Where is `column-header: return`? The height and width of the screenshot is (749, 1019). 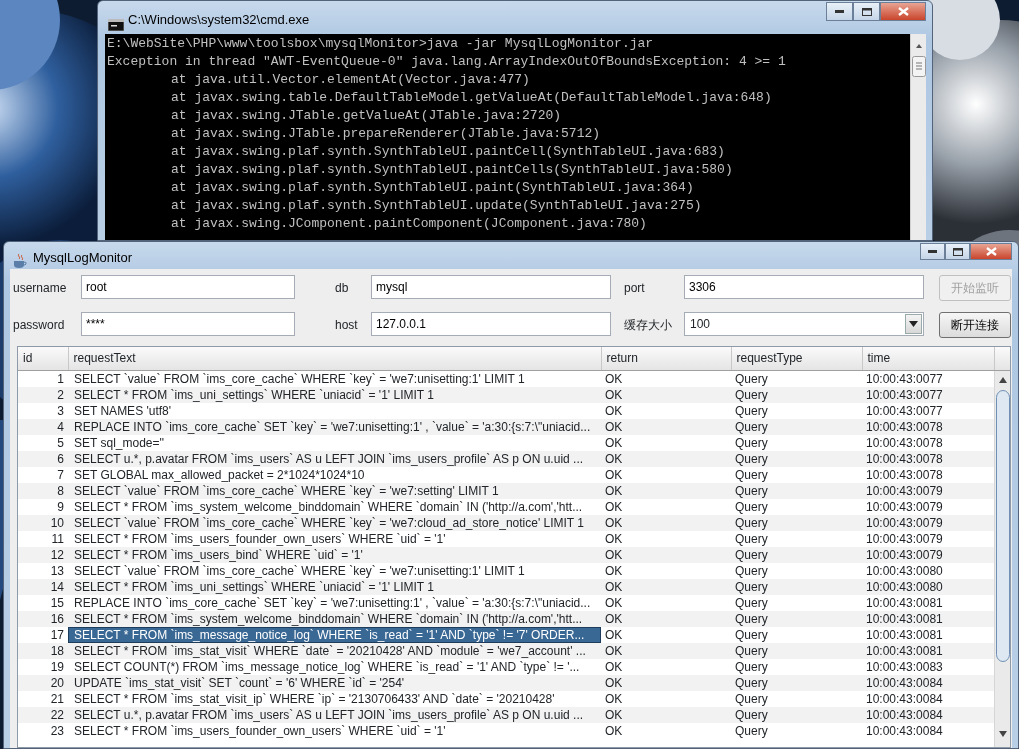 column-header: return is located at coordinates (666, 358).